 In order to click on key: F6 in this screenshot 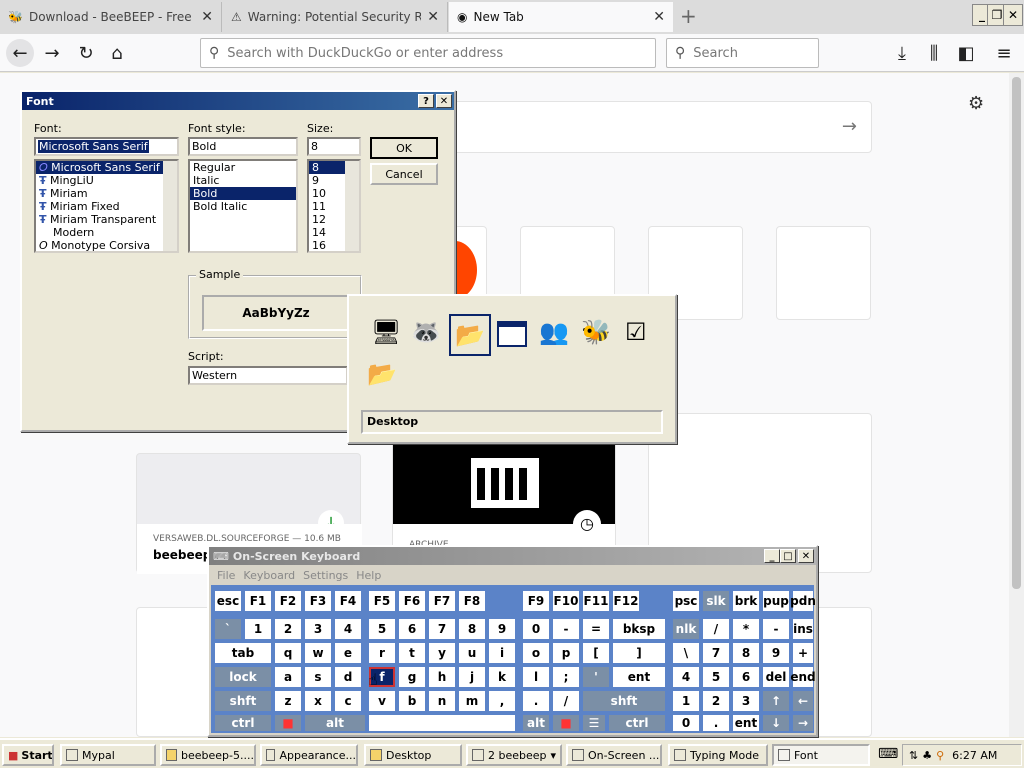, I will do `click(412, 601)`.